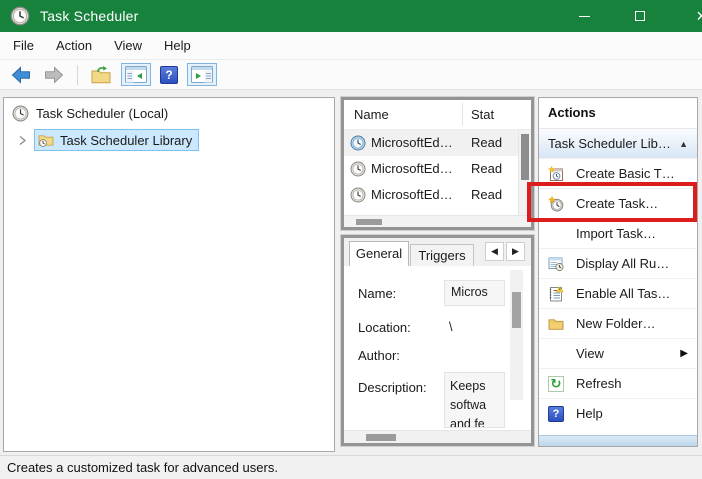  I want to click on preview-tabstrip: General Triggers ◀ ▶, so click(437, 252).